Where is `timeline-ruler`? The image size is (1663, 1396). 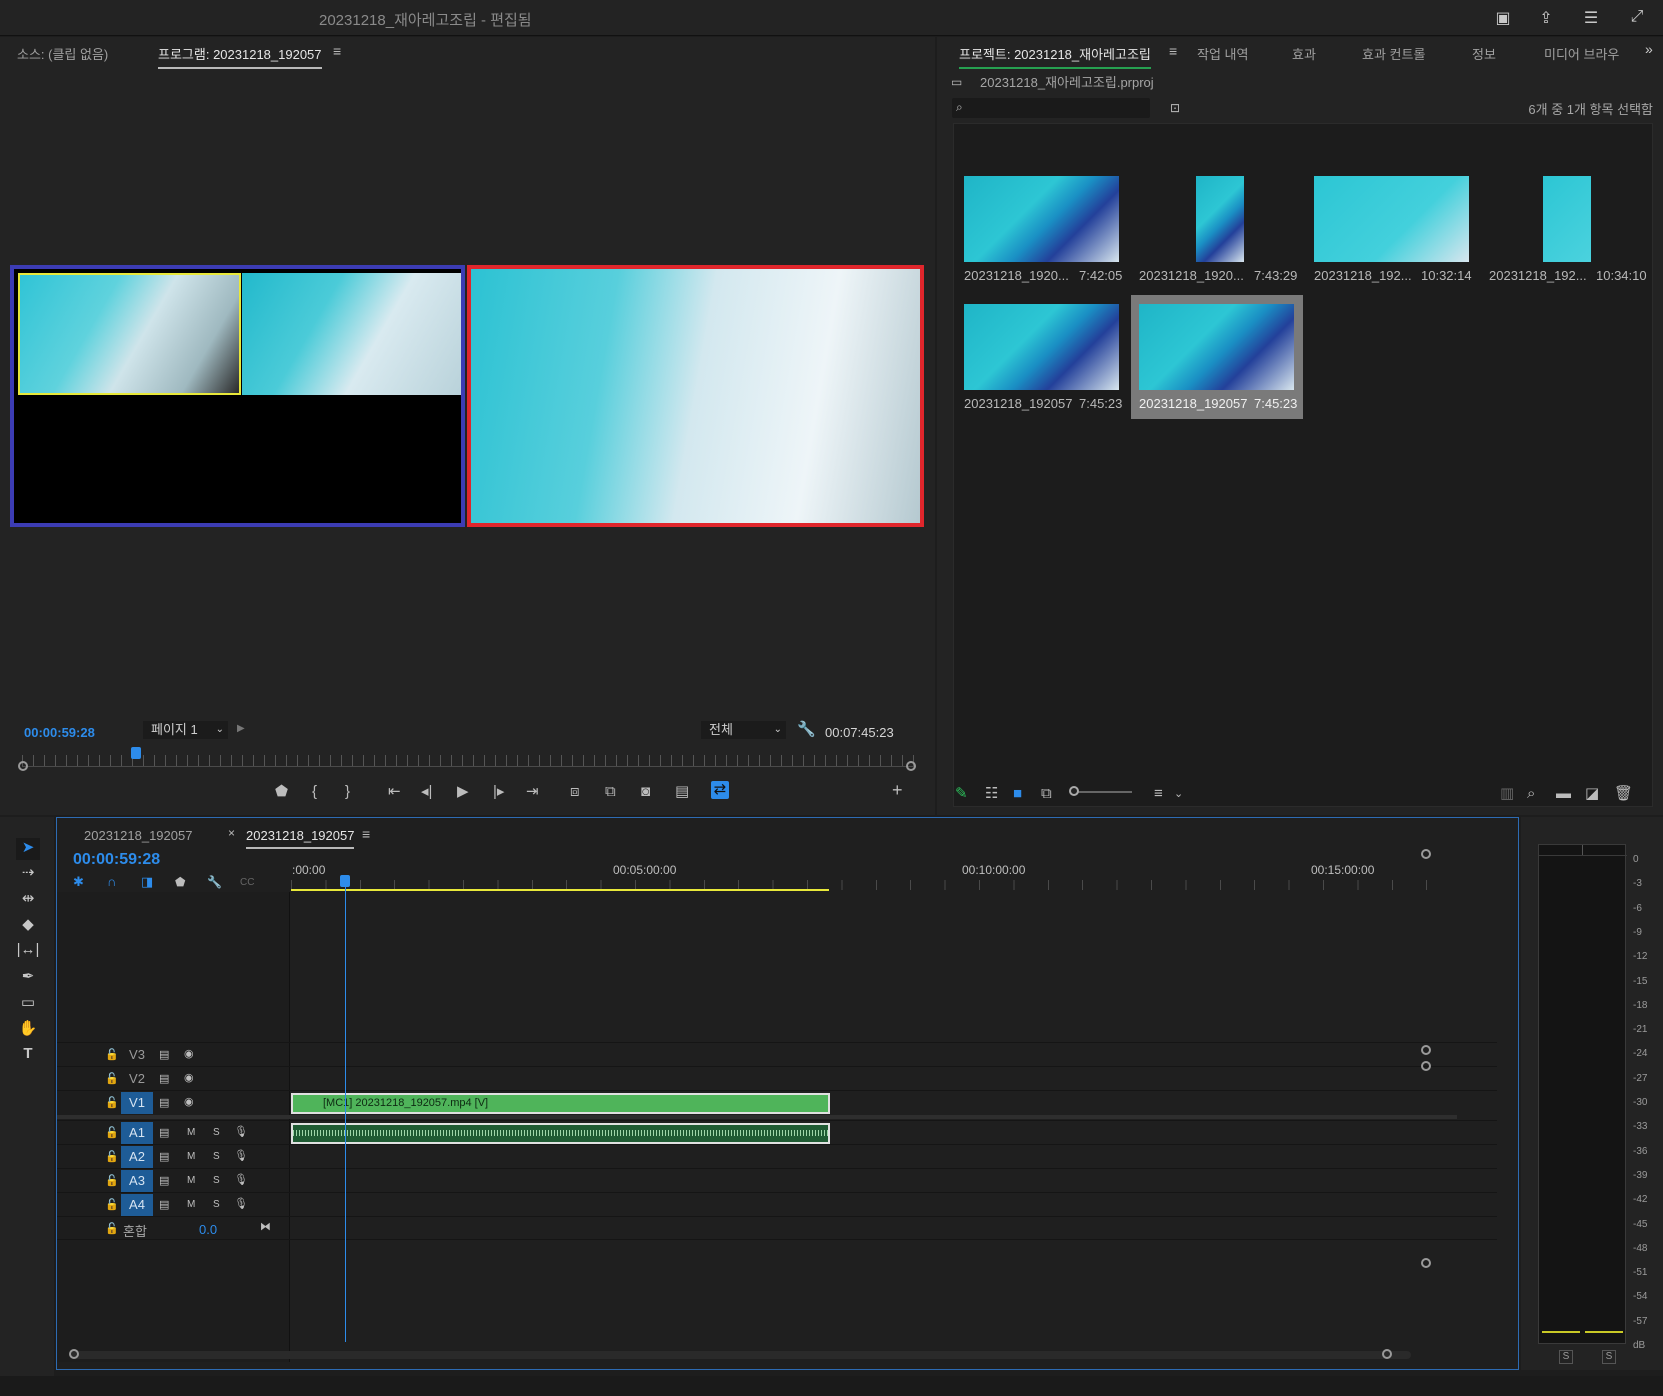
timeline-ruler is located at coordinates (869, 873).